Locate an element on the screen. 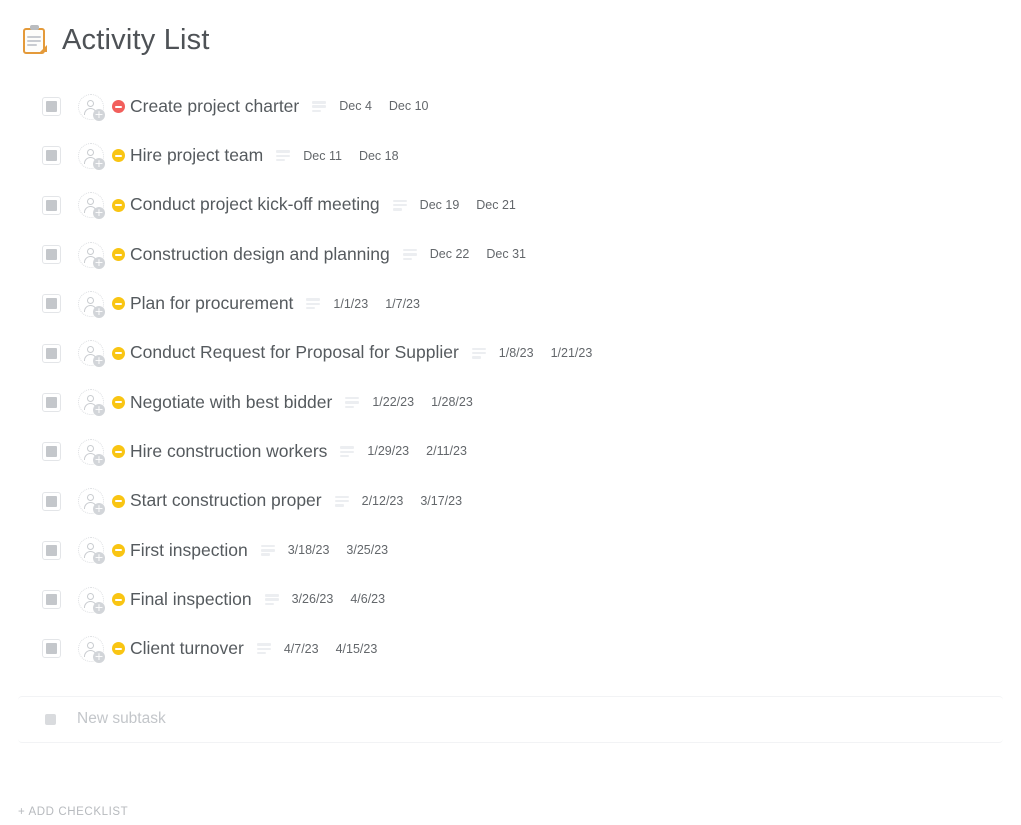  task-row: + First inspection 3/18/23 3/25/23 is located at coordinates (510, 550).